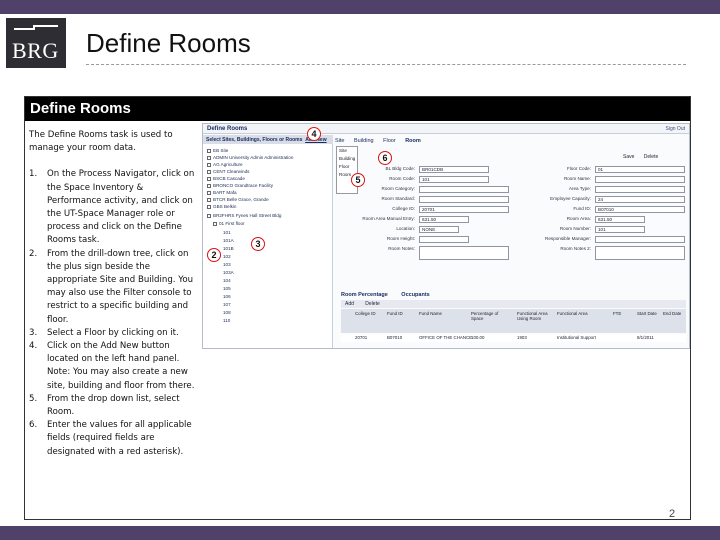 The width and height of the screenshot is (720, 540). I want to click on signout-link: Sign Out, so click(675, 129).